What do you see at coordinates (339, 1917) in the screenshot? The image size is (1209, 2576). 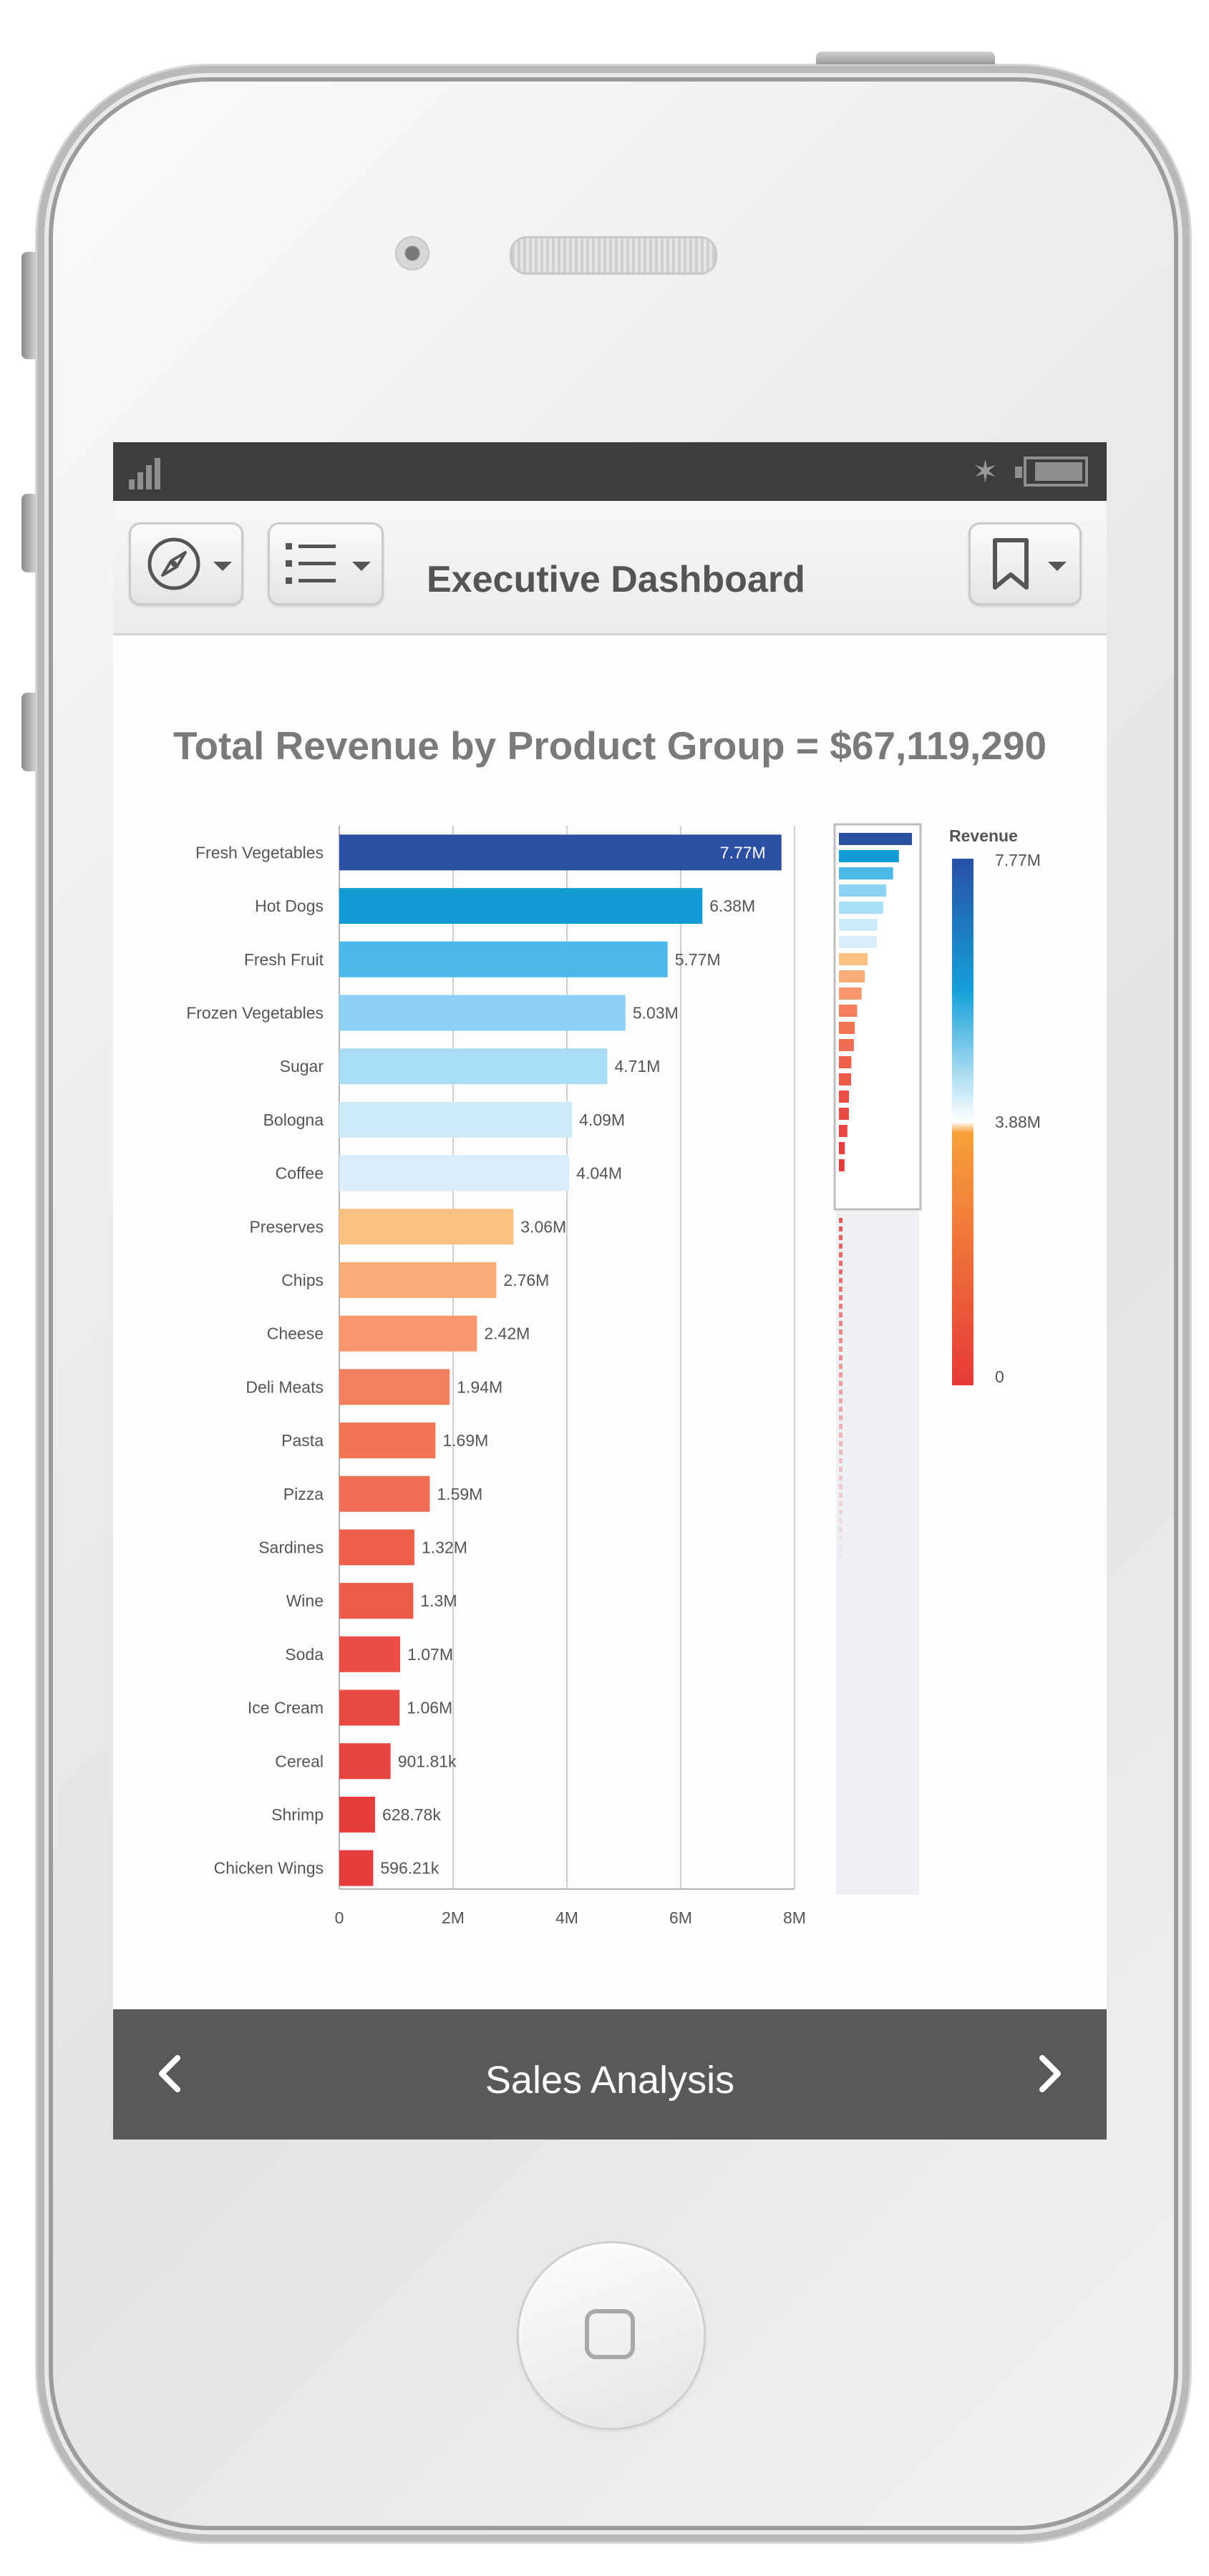 I see `x-tick-label: 0` at bounding box center [339, 1917].